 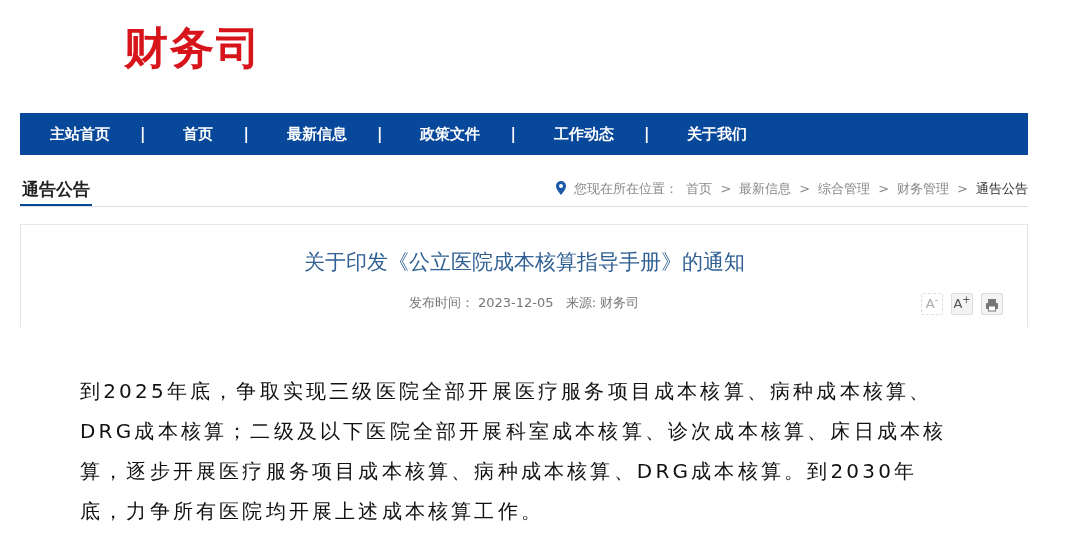 What do you see at coordinates (450, 134) in the screenshot?
I see `nav-link-item: 政策文件` at bounding box center [450, 134].